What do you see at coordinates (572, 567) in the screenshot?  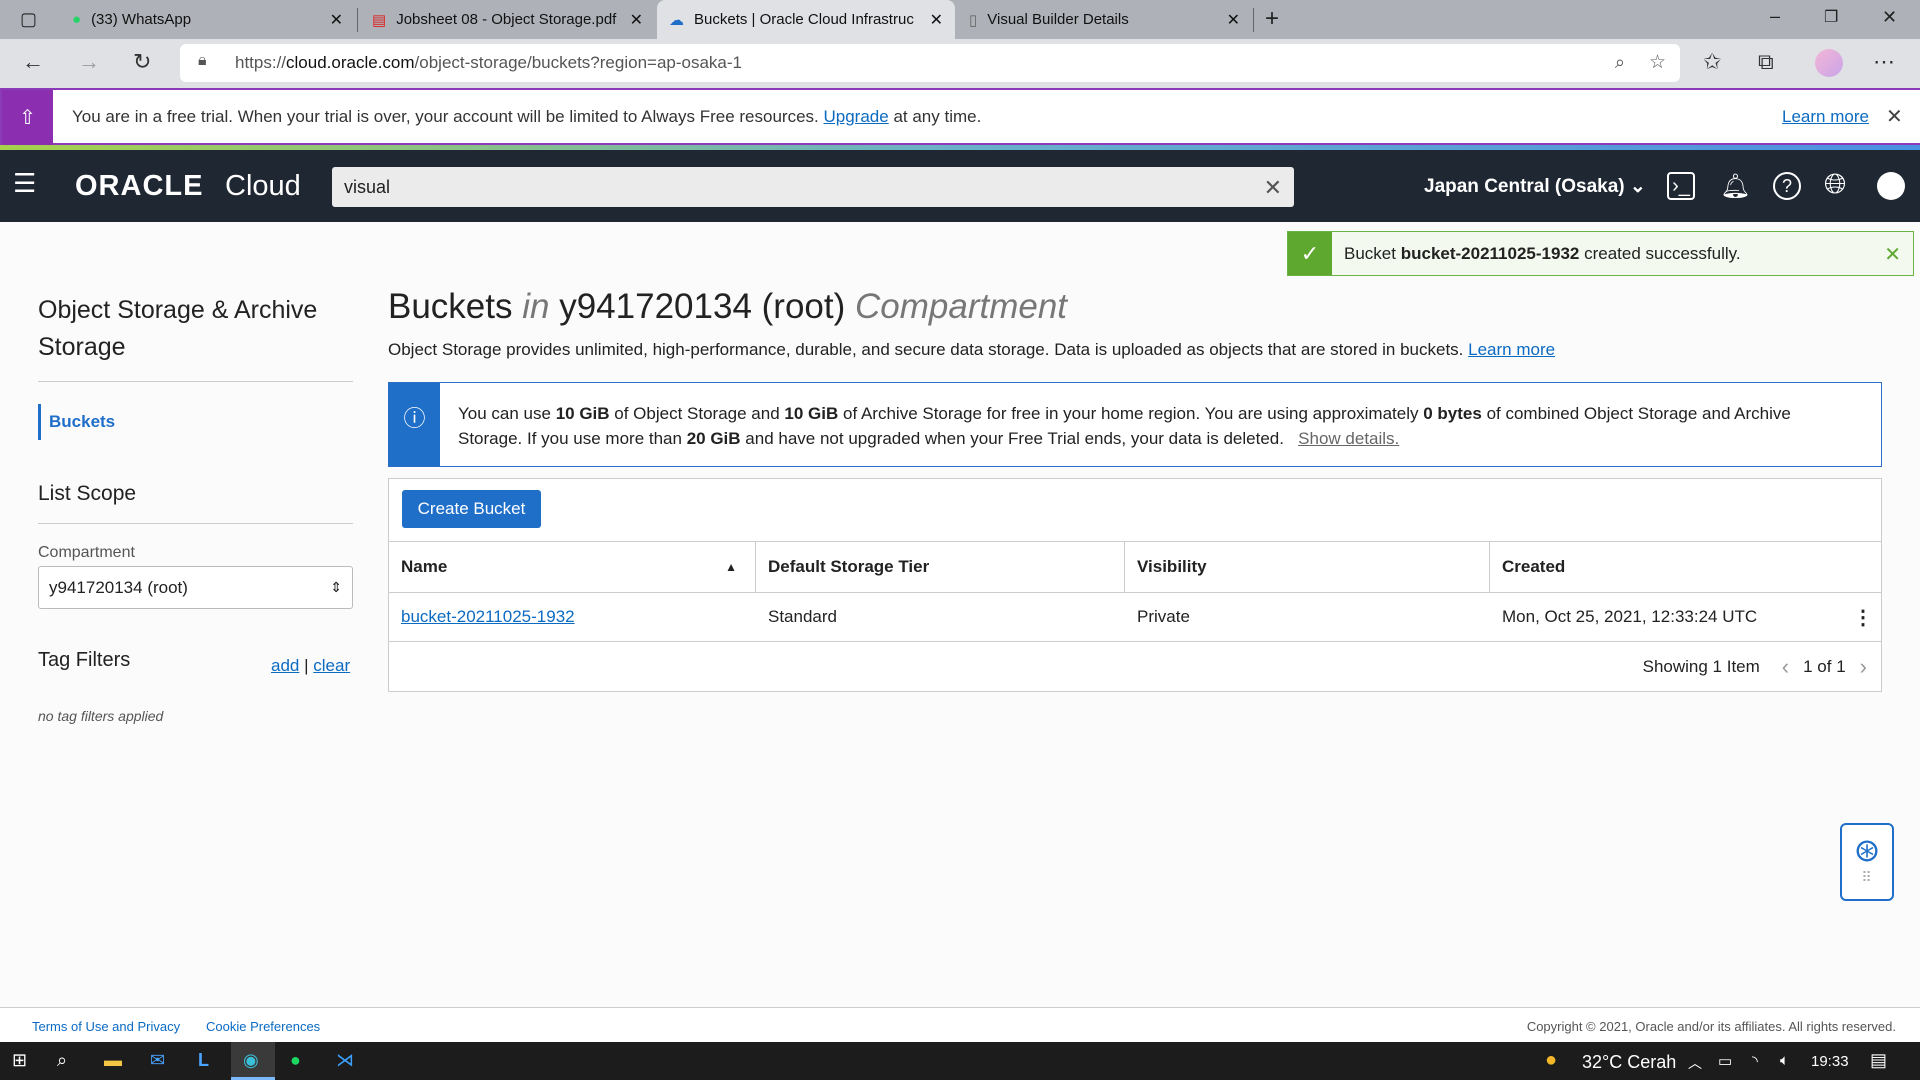 I see `column-header-name: Name ▲` at bounding box center [572, 567].